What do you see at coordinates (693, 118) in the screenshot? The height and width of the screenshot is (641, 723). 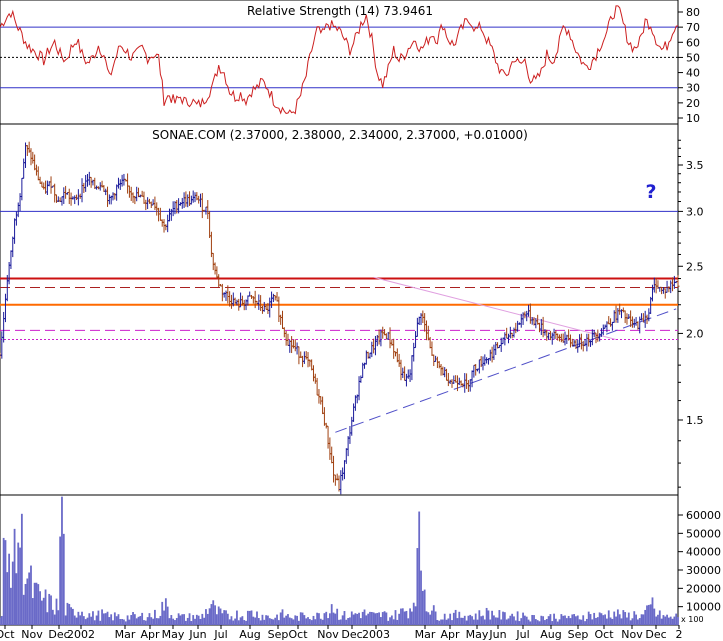 I see `rsi-tick-label: 10` at bounding box center [693, 118].